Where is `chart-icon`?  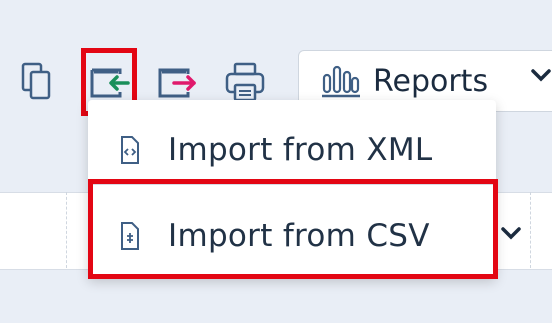 chart-icon is located at coordinates (341, 81).